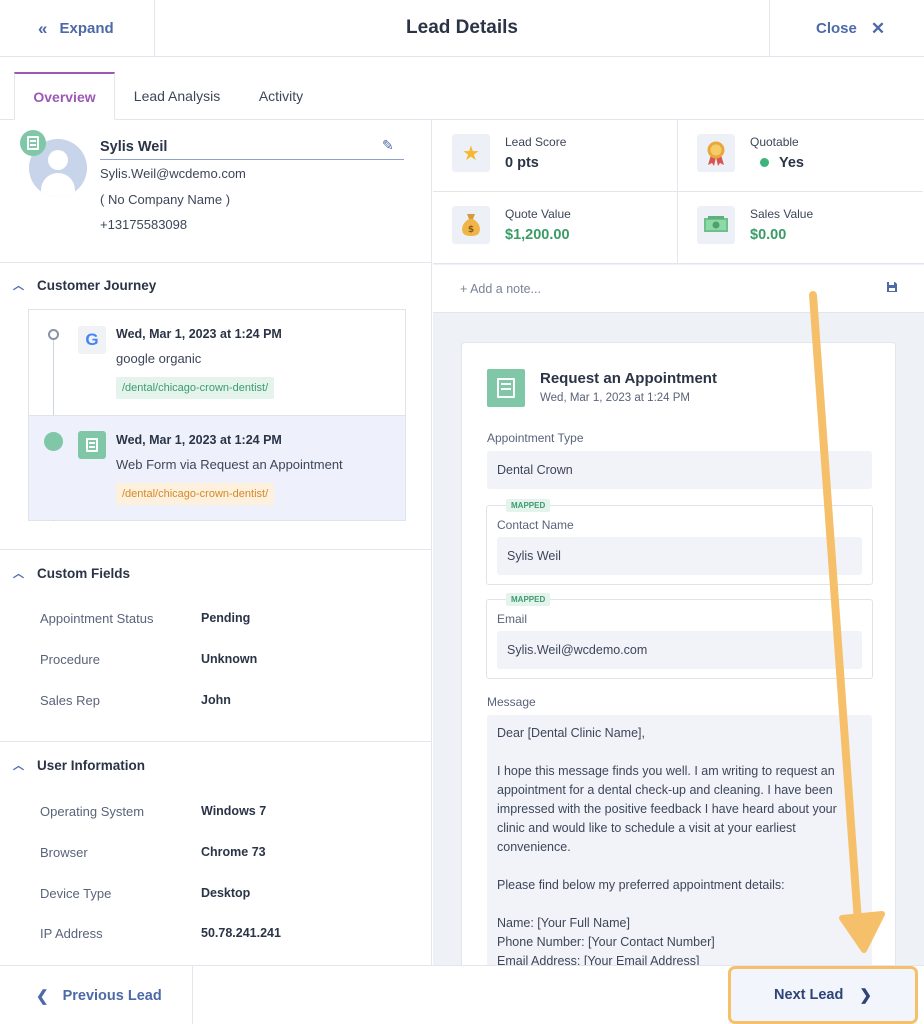  What do you see at coordinates (462, 89) in the screenshot?
I see `tab-bar: Overview Lead Analysis Activity` at bounding box center [462, 89].